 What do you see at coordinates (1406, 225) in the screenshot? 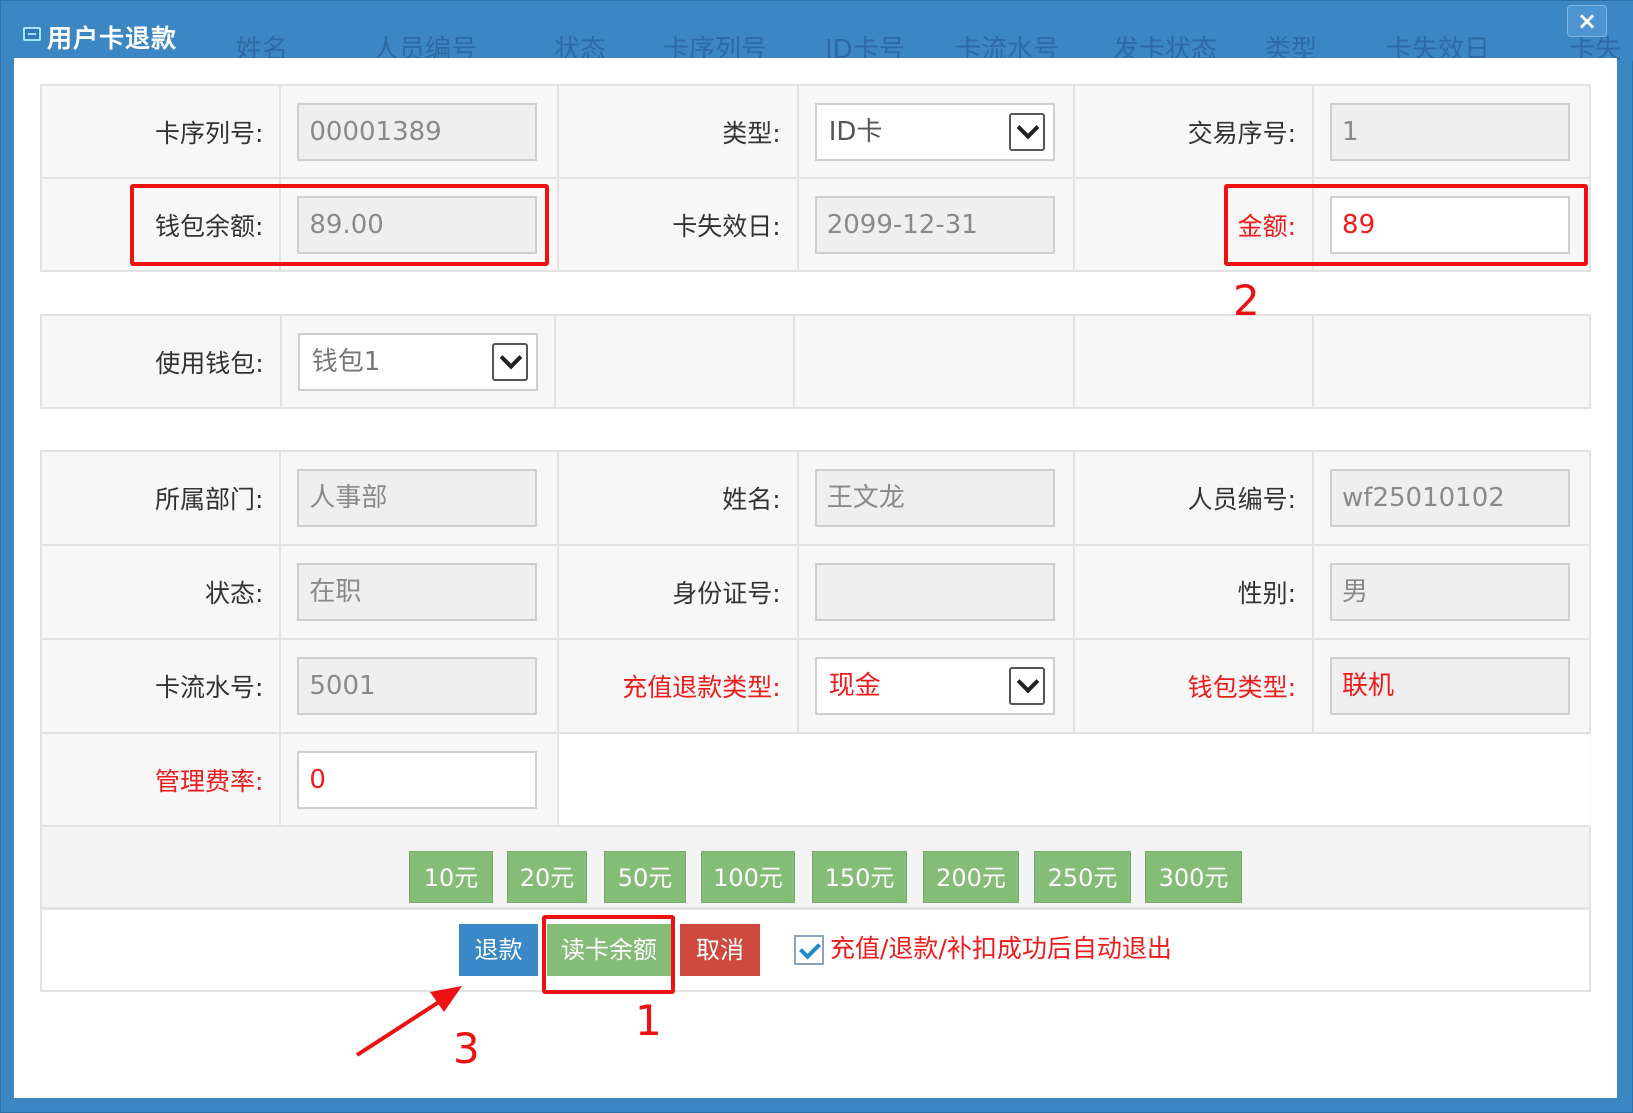
I see `amount-highlight-box` at bounding box center [1406, 225].